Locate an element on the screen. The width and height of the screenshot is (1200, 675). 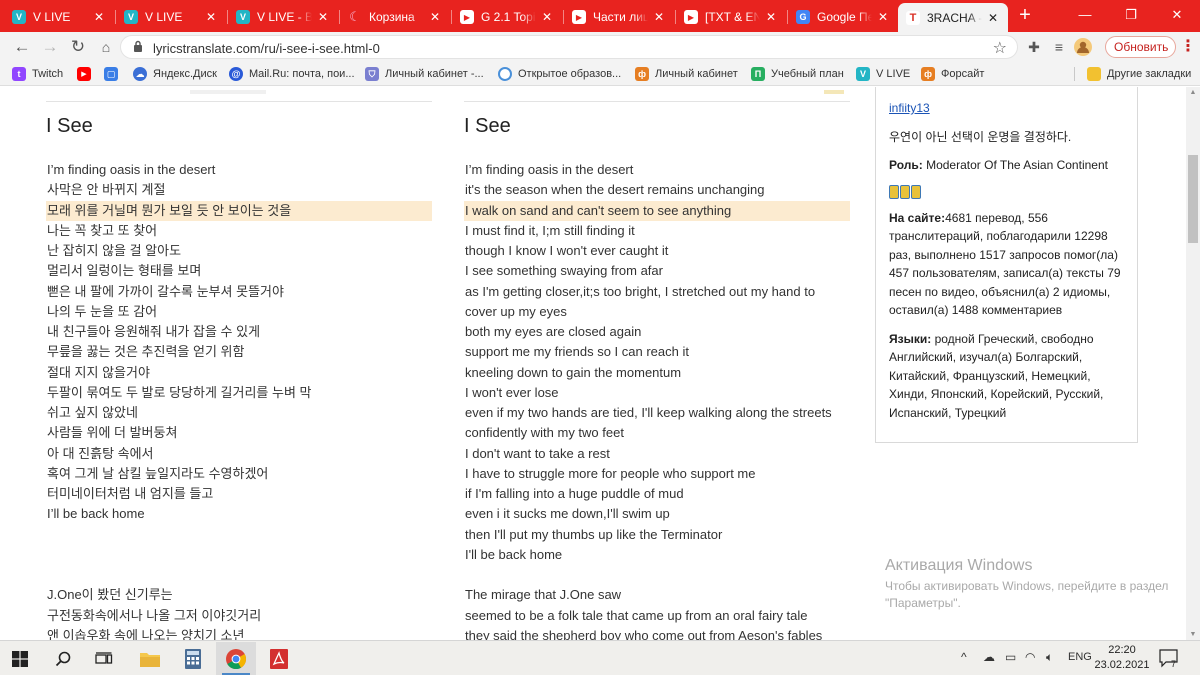
translator-username-link: infiity13 is located at coordinates (909, 108).